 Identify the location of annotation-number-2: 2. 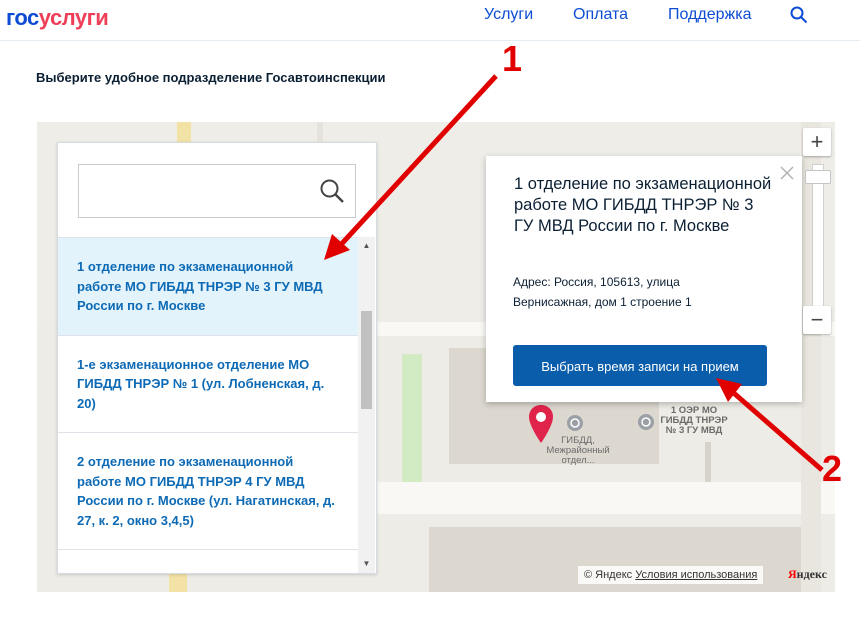
(832, 468).